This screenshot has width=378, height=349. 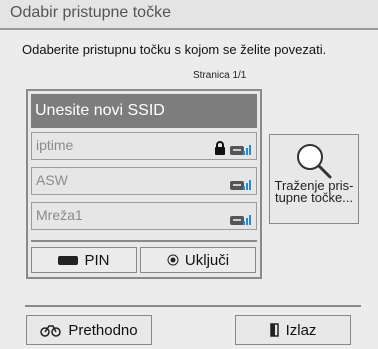 I want to click on network-name: ASW, so click(x=52, y=180).